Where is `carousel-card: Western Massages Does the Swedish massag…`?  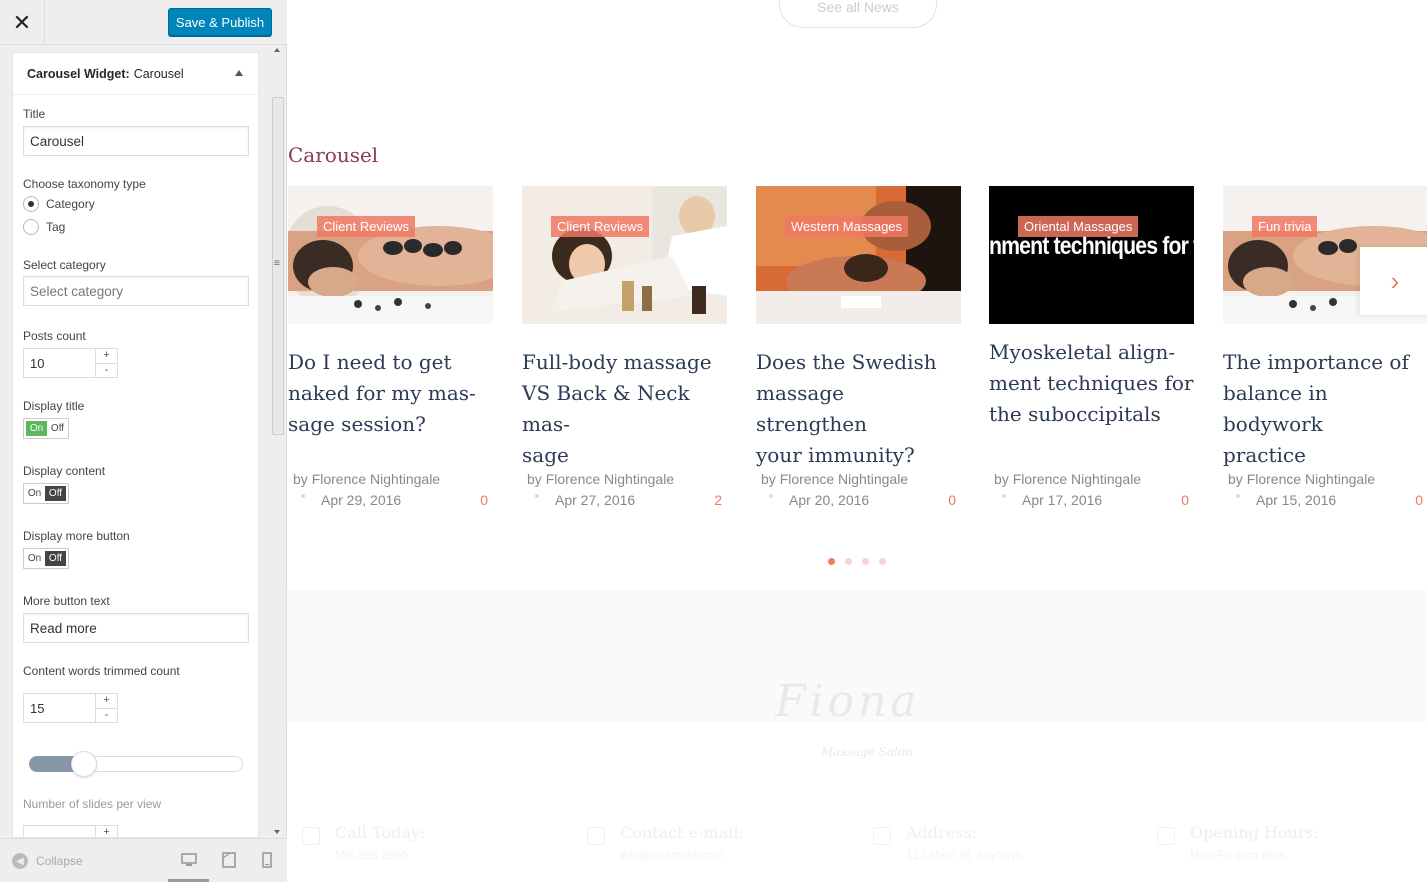 carousel-card: Western Massages Does the Swedish massag… is located at coordinates (858, 347).